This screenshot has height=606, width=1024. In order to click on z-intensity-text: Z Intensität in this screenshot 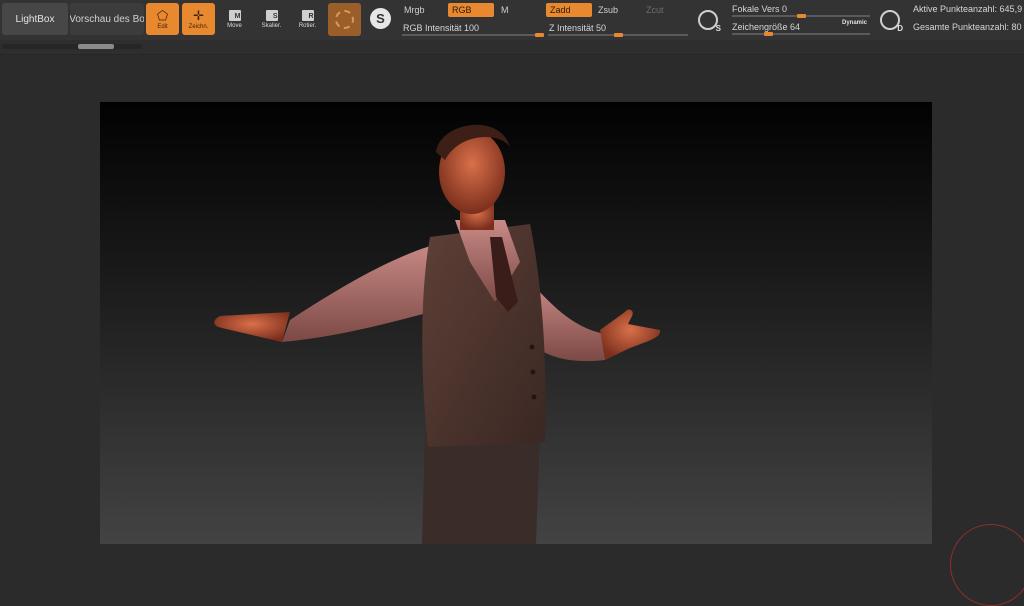, I will do `click(571, 28)`.